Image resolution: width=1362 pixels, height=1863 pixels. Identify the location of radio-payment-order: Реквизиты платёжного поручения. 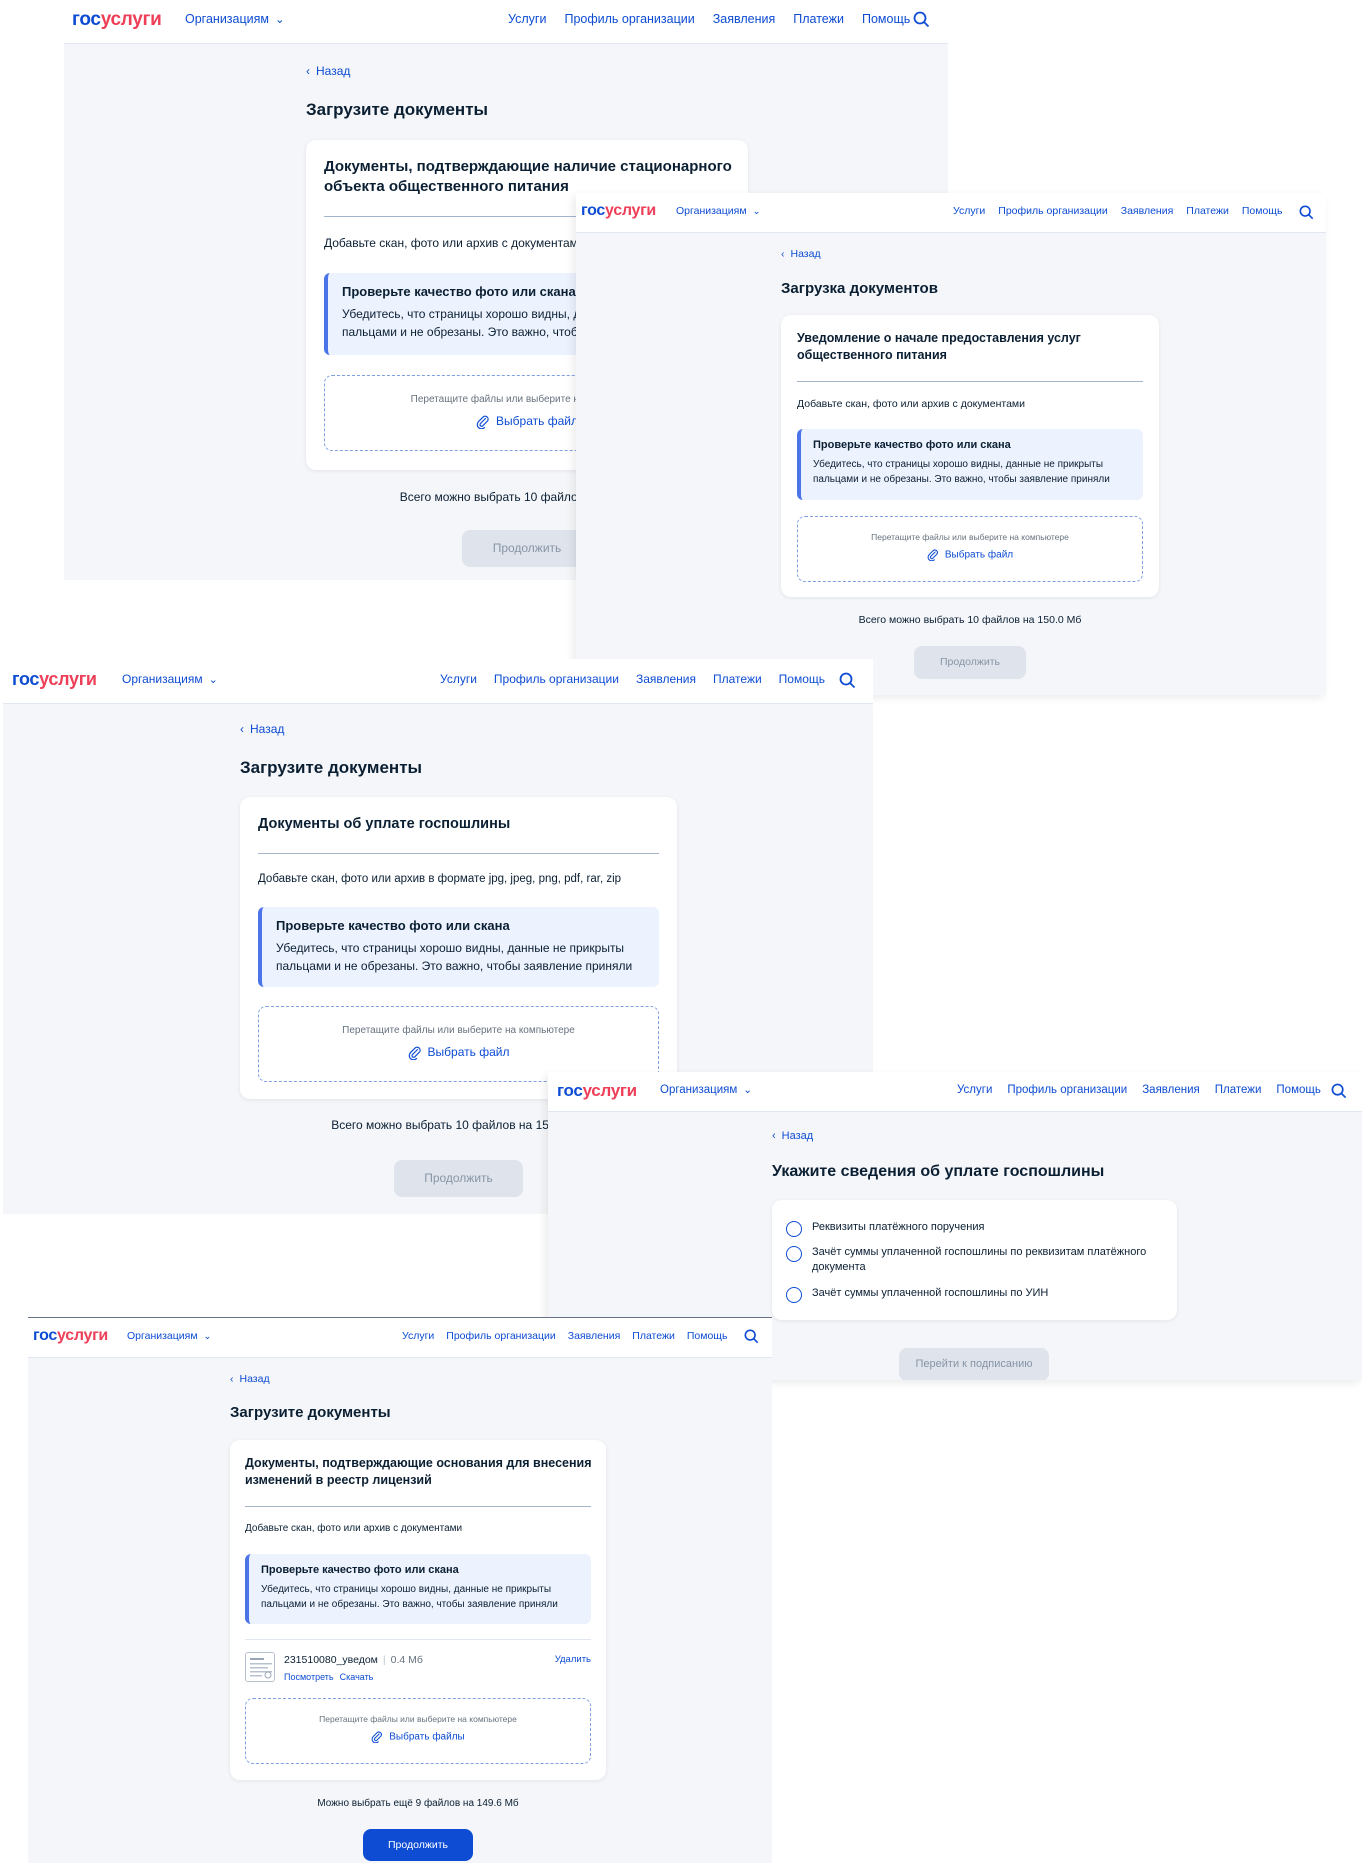
(885, 1228).